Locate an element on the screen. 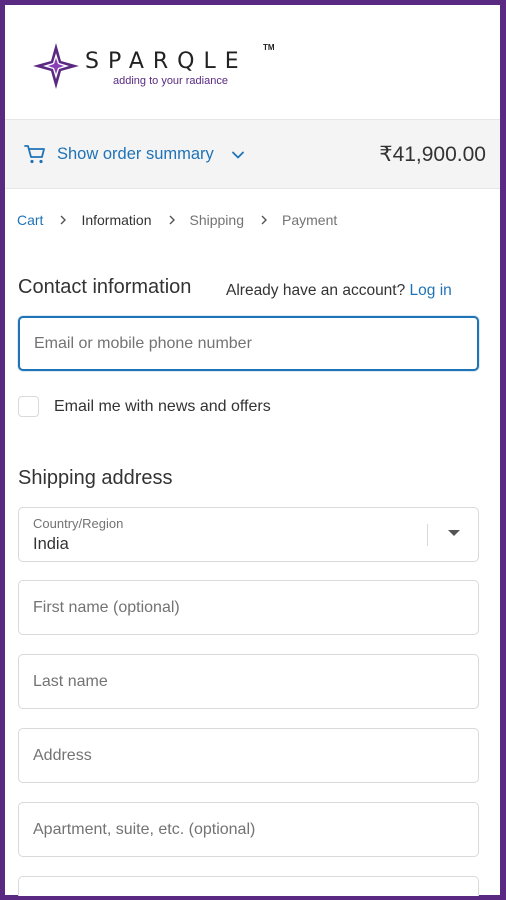  first-name-field is located at coordinates (248, 607).